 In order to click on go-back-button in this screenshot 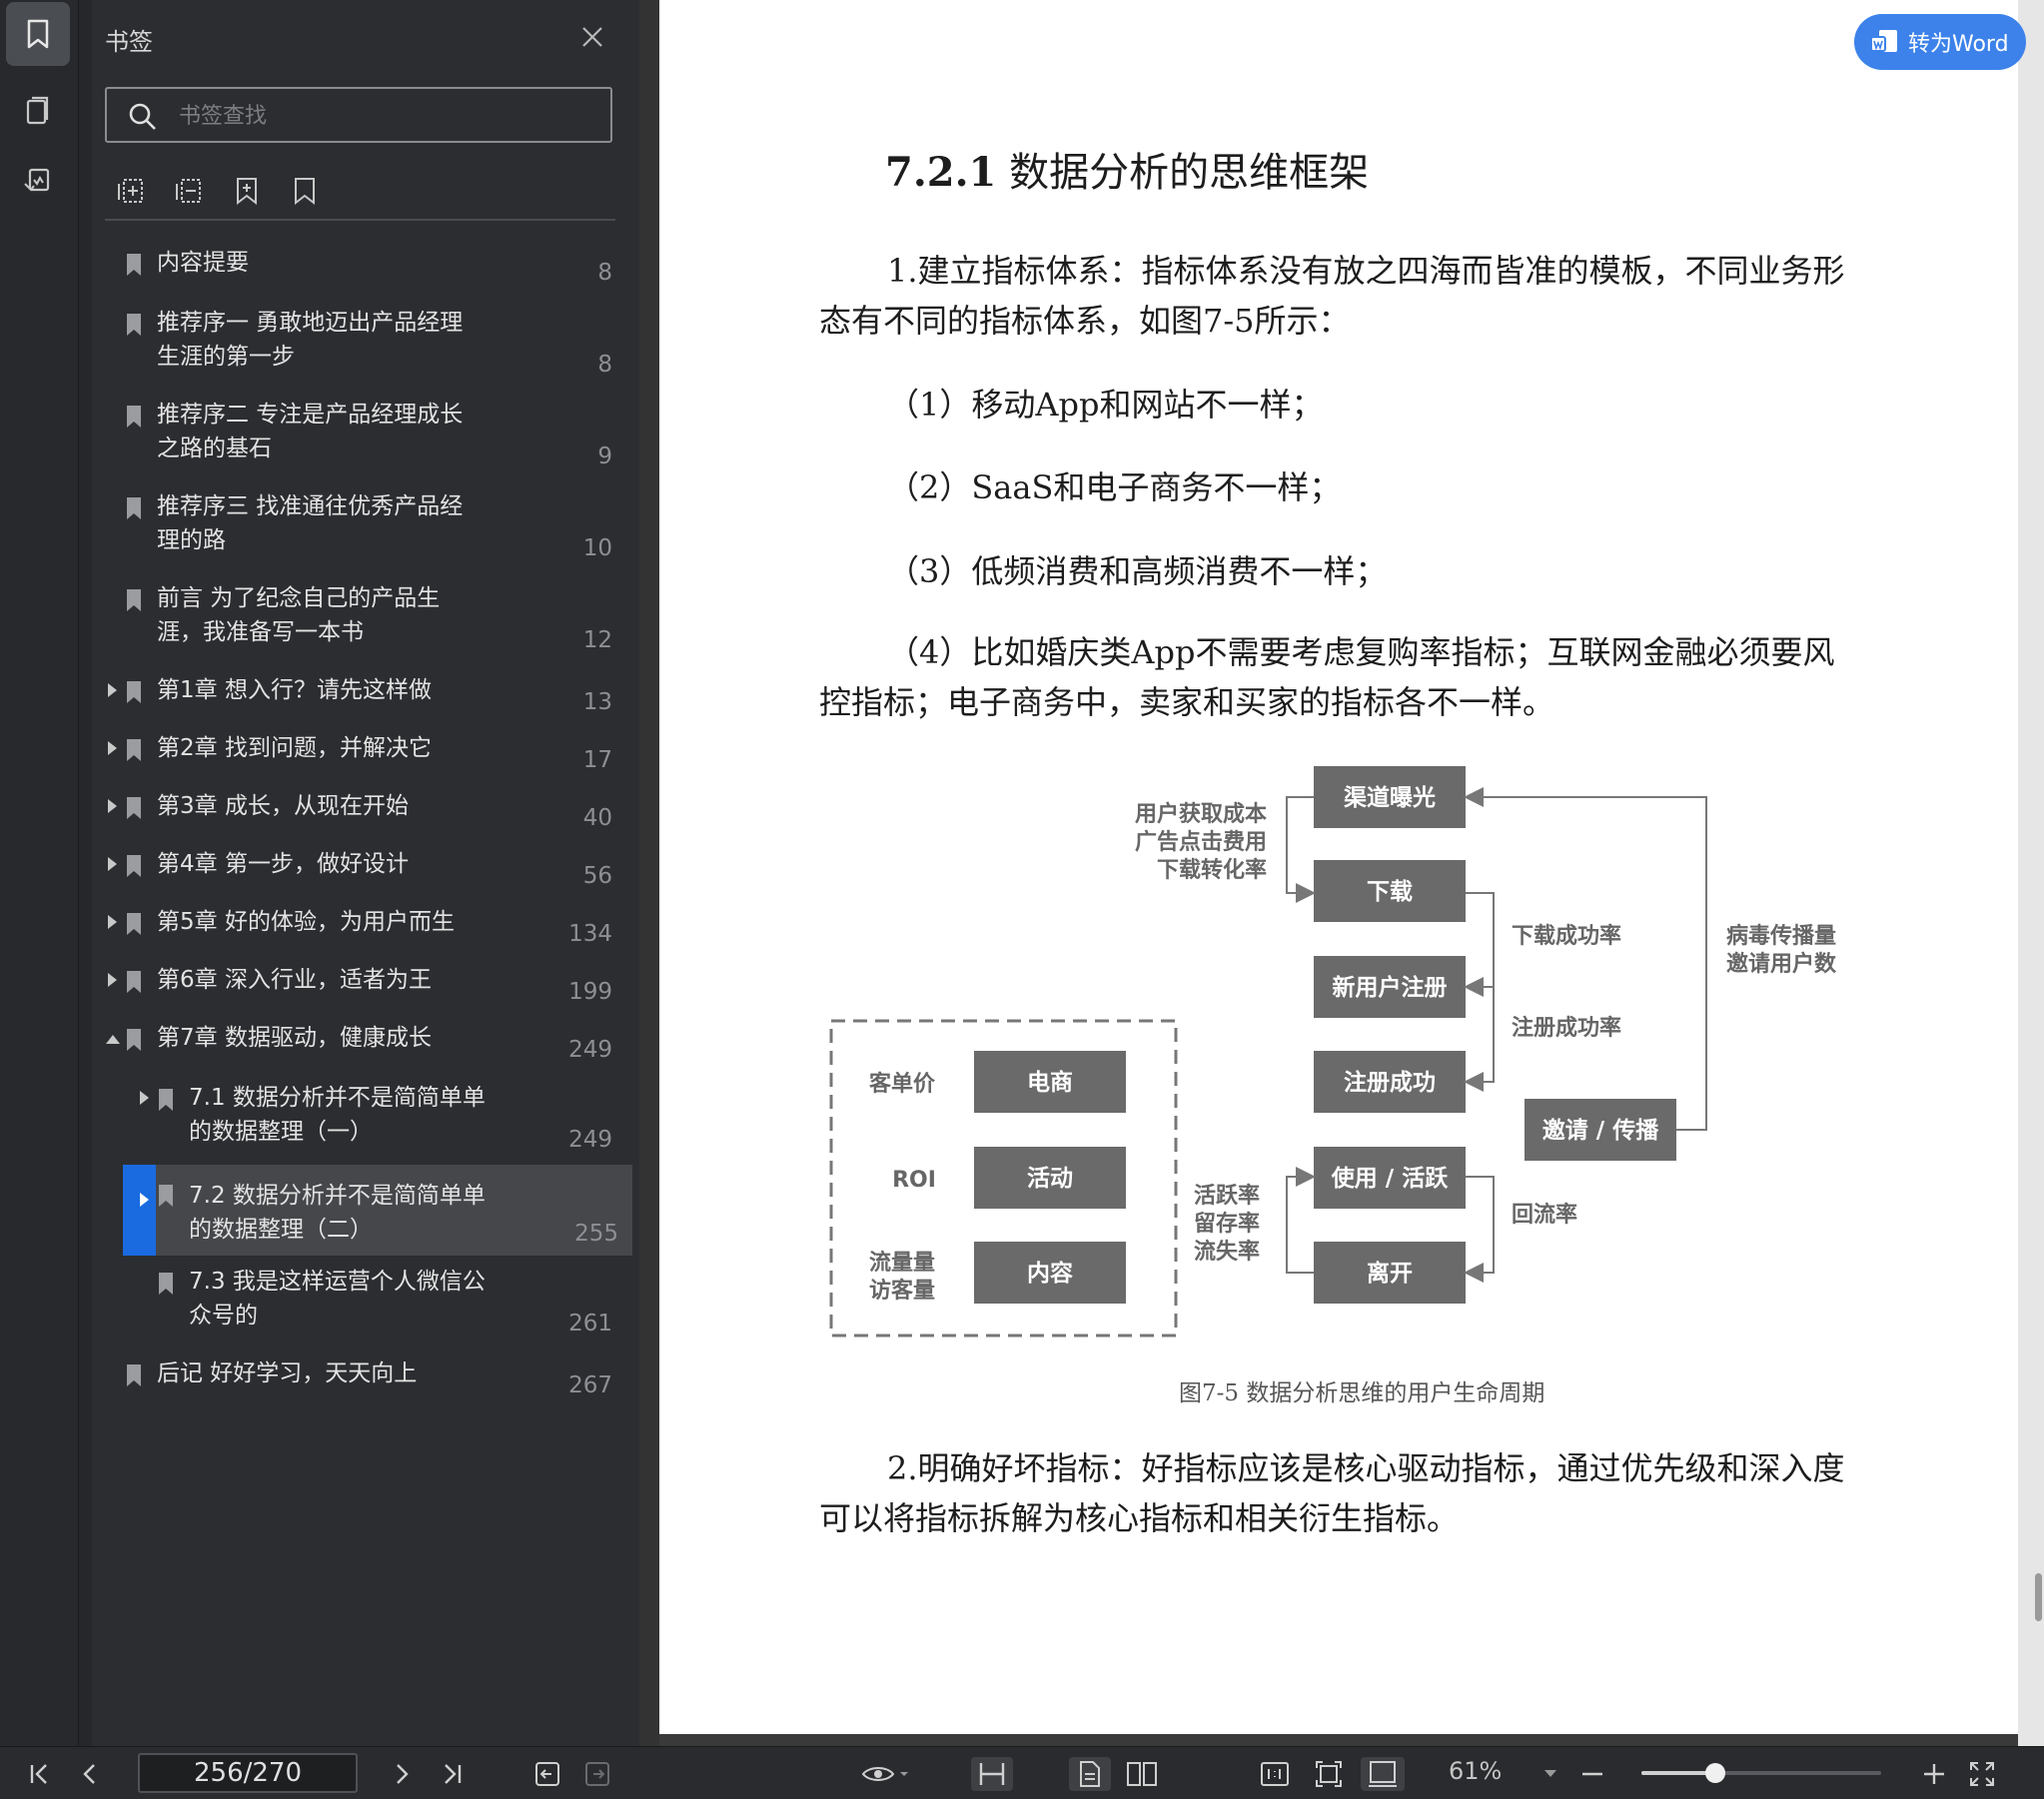, I will do `click(547, 1774)`.